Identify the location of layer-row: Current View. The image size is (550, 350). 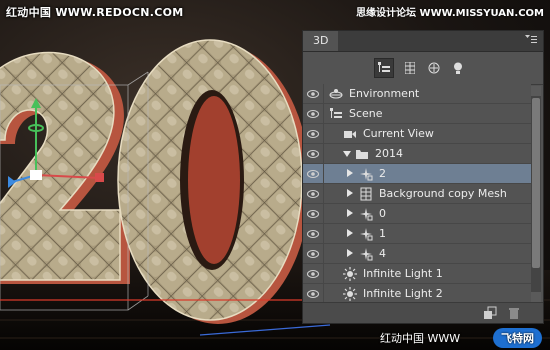
(417, 134).